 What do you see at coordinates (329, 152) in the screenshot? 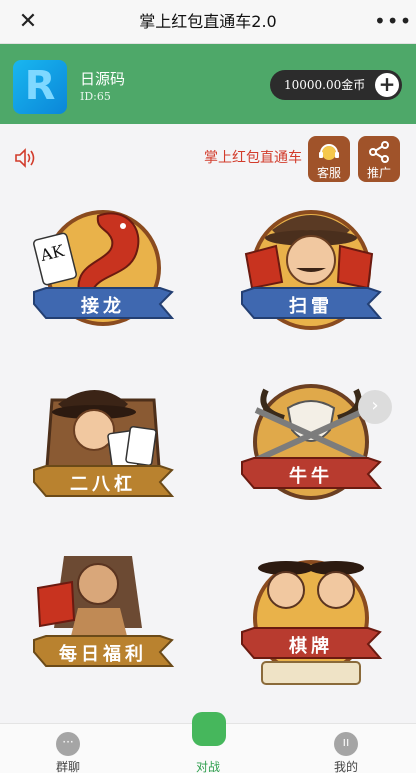
I see `headset-icon` at bounding box center [329, 152].